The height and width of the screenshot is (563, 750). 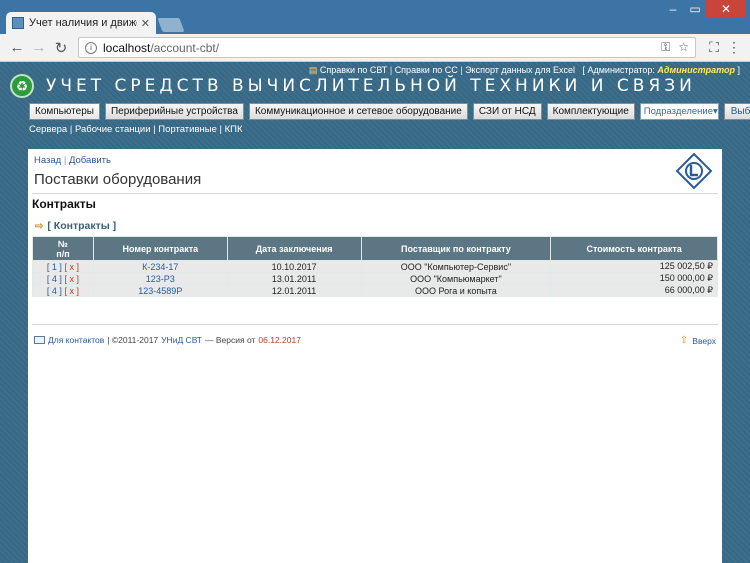 I want to click on department-select: Подразделение ▾, so click(x=679, y=111).